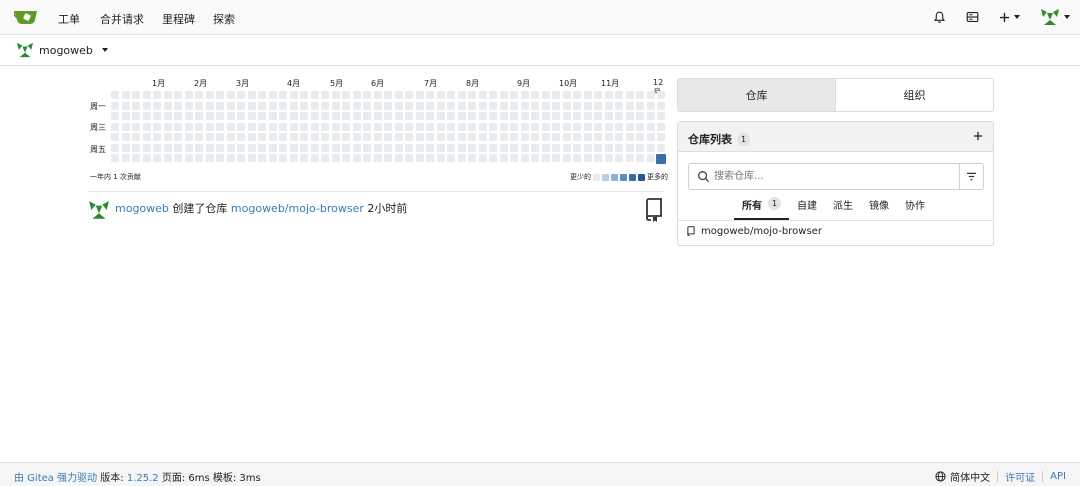 This screenshot has height=486, width=1080. I want to click on tab-repositories: 仓库, so click(757, 95).